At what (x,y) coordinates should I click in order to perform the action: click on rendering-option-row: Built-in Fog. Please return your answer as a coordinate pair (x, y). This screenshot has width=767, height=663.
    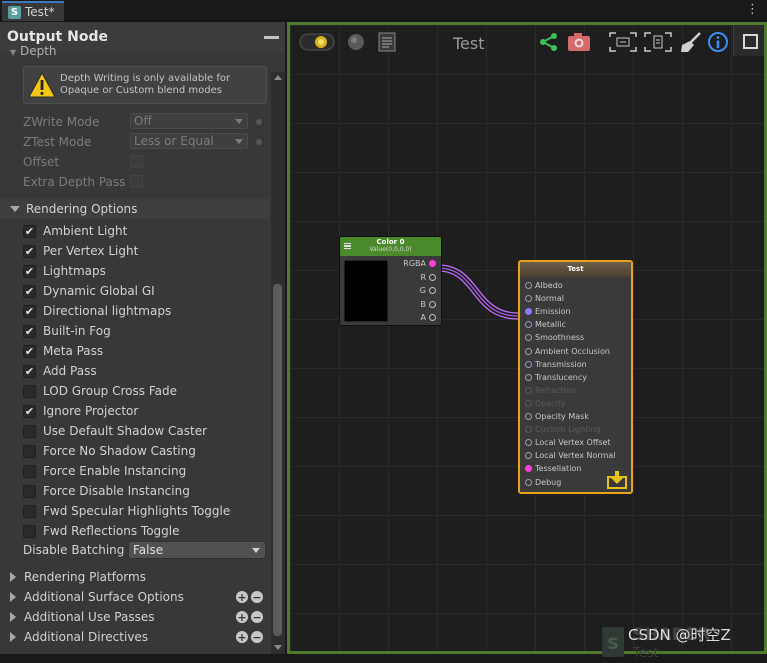
    Looking at the image, I should click on (67, 331).